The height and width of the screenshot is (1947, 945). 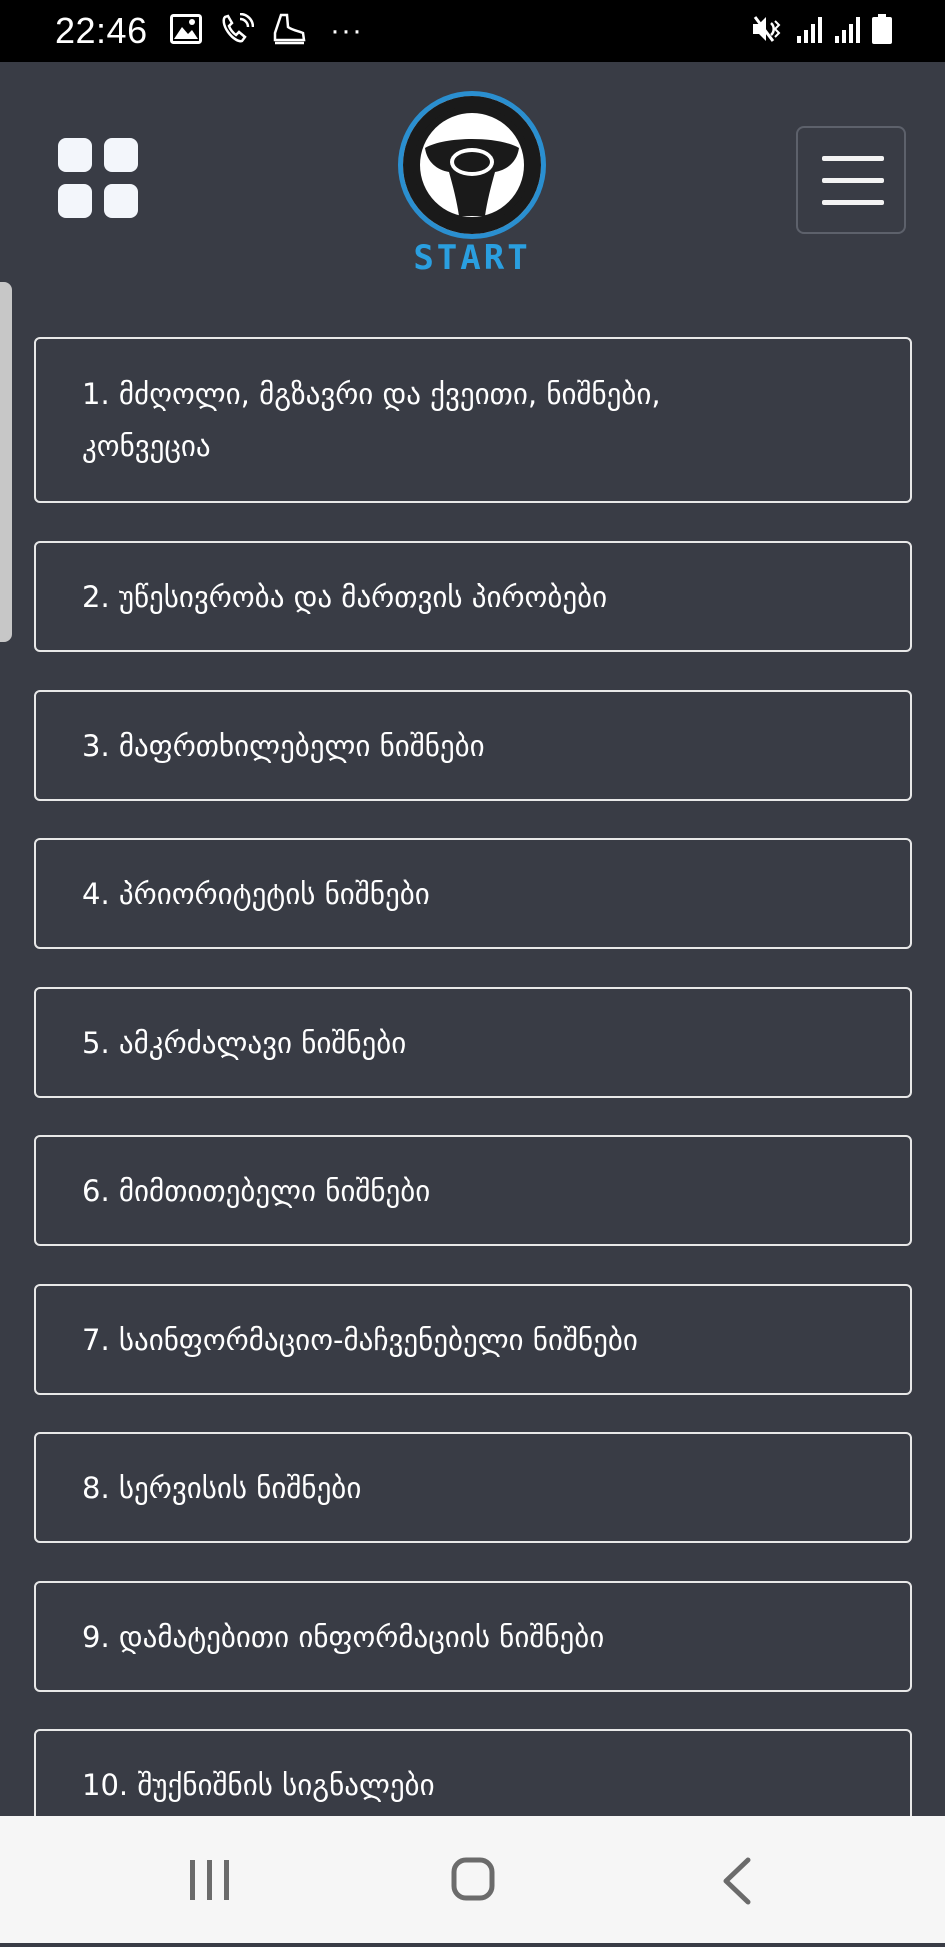 I want to click on status-right-icons, so click(x=822, y=31).